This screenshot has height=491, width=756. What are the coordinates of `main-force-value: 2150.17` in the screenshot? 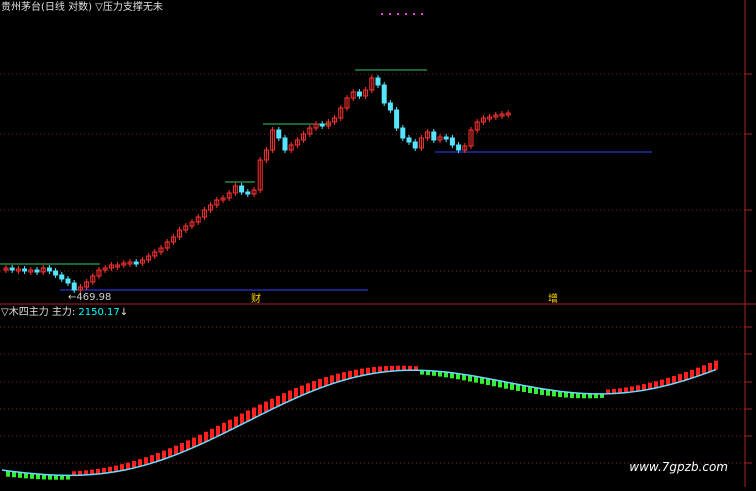 It's located at (99, 312).